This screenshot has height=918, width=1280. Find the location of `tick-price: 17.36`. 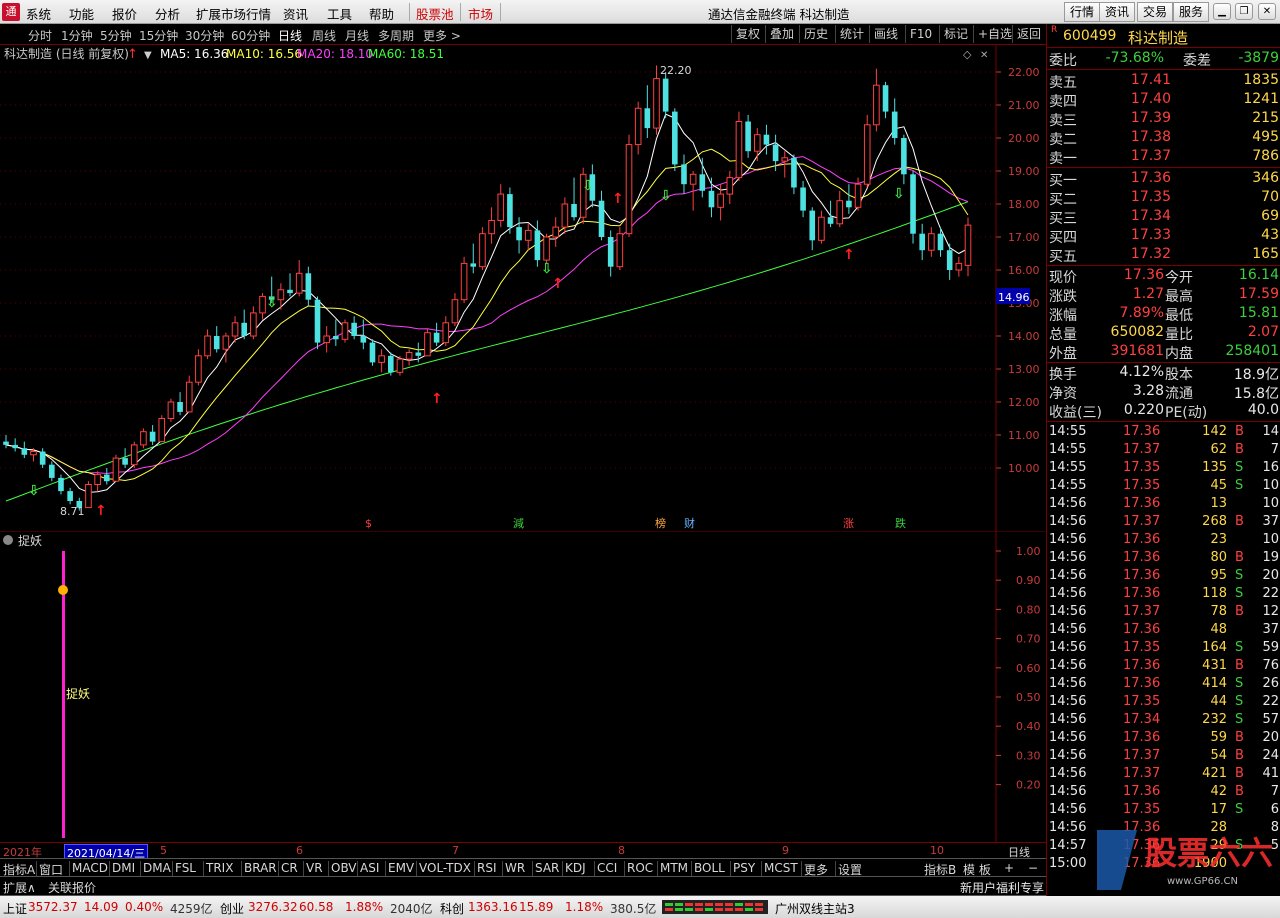

tick-price: 17.36 is located at coordinates (1142, 791).